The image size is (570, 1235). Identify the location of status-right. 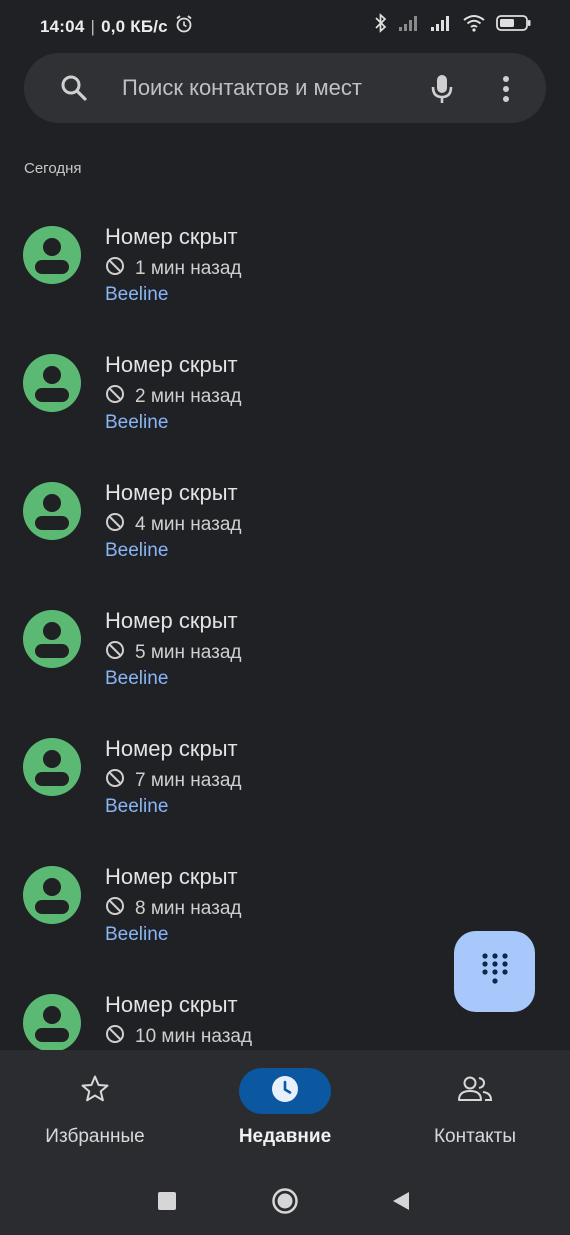
(453, 25).